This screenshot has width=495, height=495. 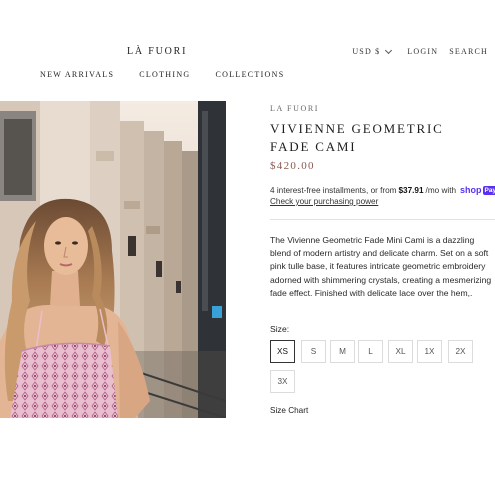 What do you see at coordinates (429, 351) in the screenshot?
I see `size-option-1x: 1X` at bounding box center [429, 351].